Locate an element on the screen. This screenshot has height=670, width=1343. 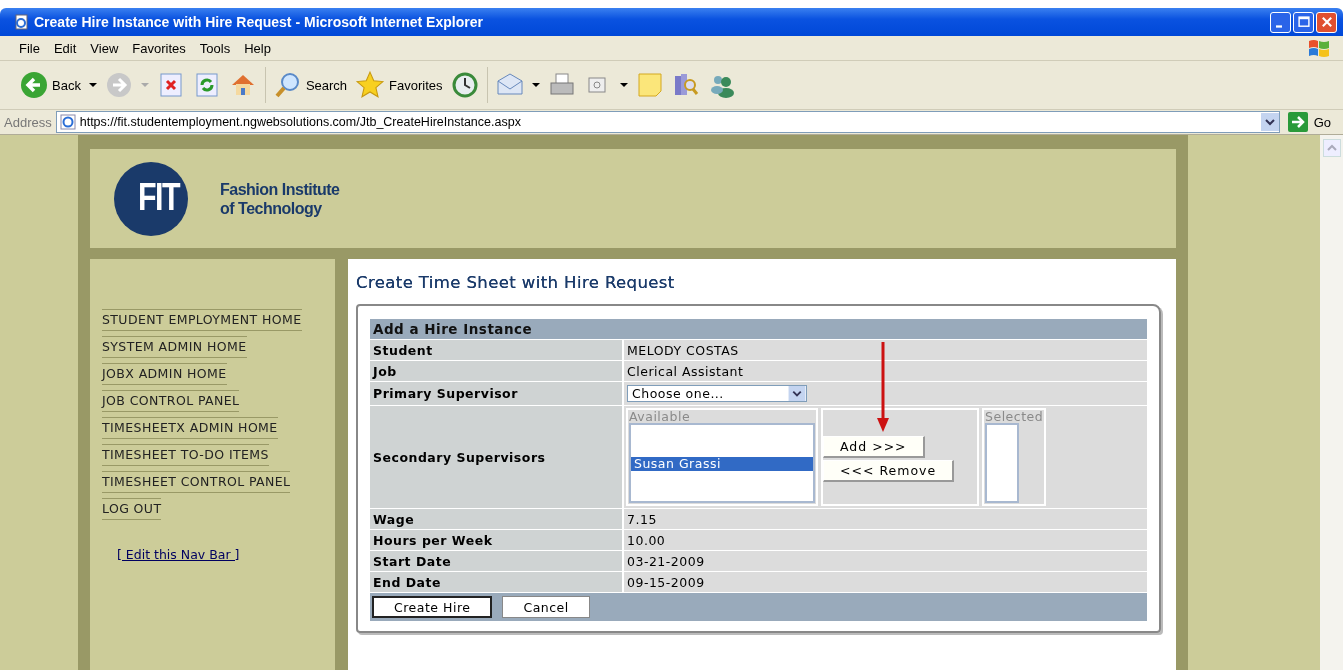
history-icon is located at coordinates (464, 85).